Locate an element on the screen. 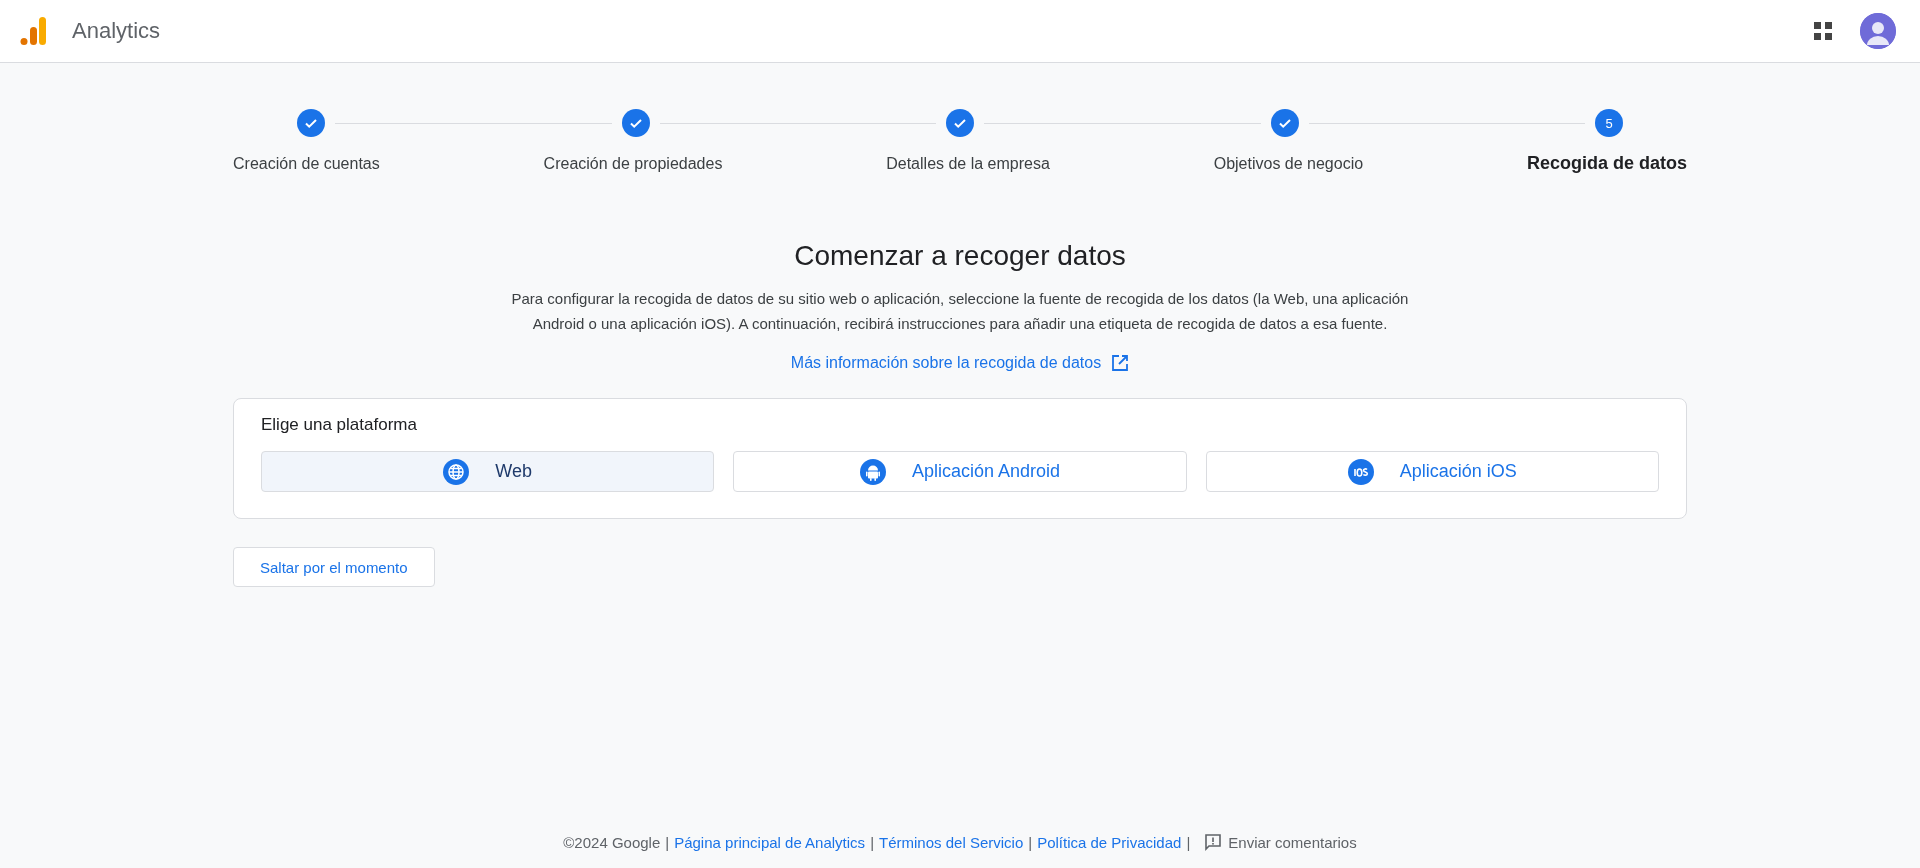  globe-icon is located at coordinates (456, 471).